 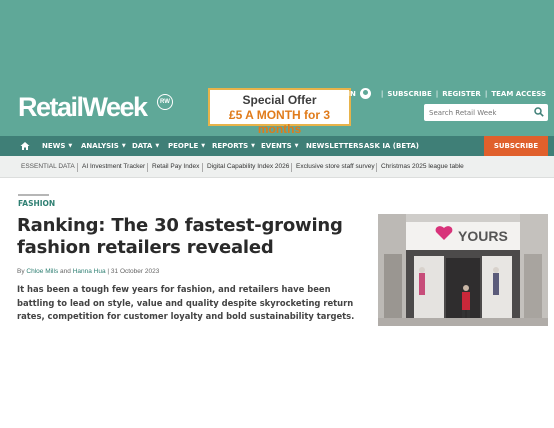 What do you see at coordinates (21, 271) in the screenshot?
I see `byline-prefix: By` at bounding box center [21, 271].